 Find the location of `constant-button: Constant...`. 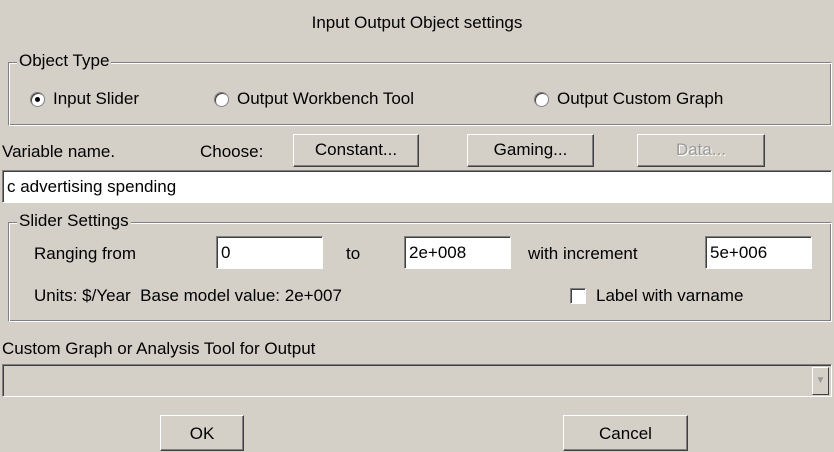

constant-button: Constant... is located at coordinates (356, 150).